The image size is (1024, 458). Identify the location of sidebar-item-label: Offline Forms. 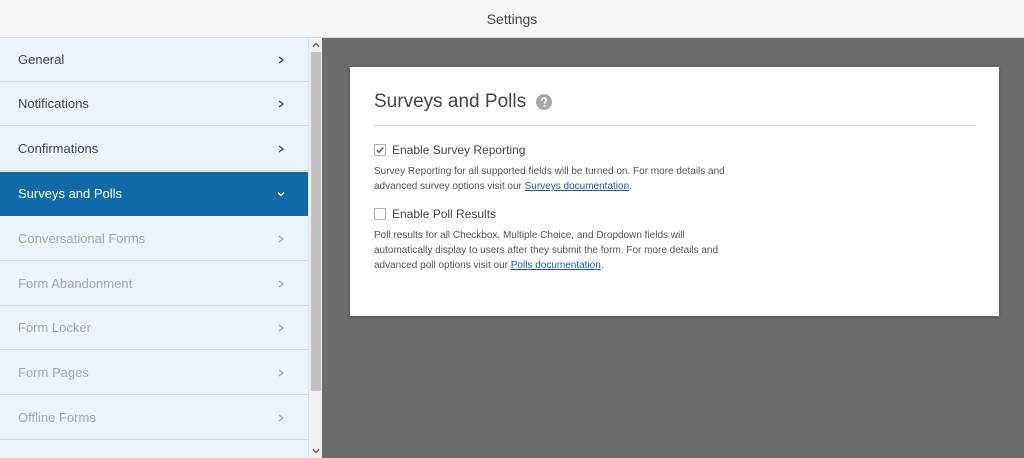
(57, 417).